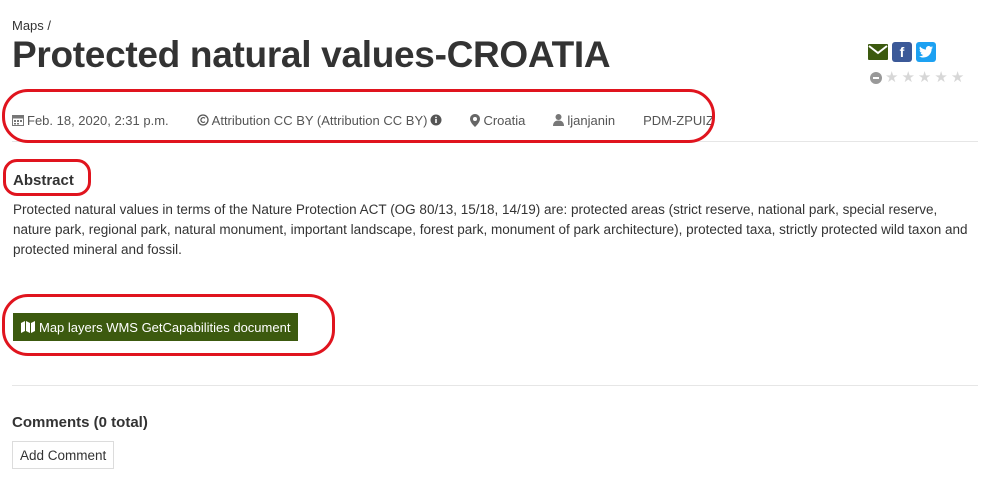 This screenshot has height=500, width=1004. Describe the element at coordinates (80, 422) in the screenshot. I see `comments-heading: Comments (0 total)` at that location.